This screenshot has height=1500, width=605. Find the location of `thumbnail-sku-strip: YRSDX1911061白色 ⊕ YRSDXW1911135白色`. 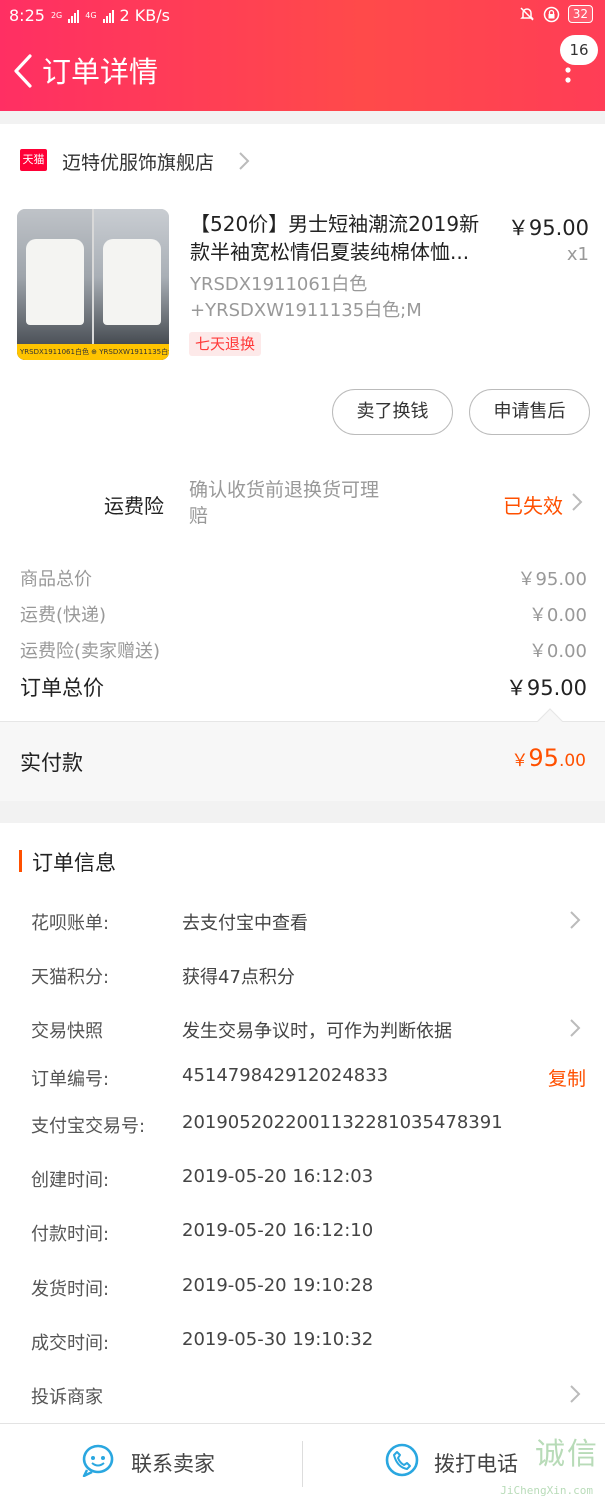

thumbnail-sku-strip: YRSDX1911061白色 ⊕ YRSDXW1911135白色 is located at coordinates (93, 352).